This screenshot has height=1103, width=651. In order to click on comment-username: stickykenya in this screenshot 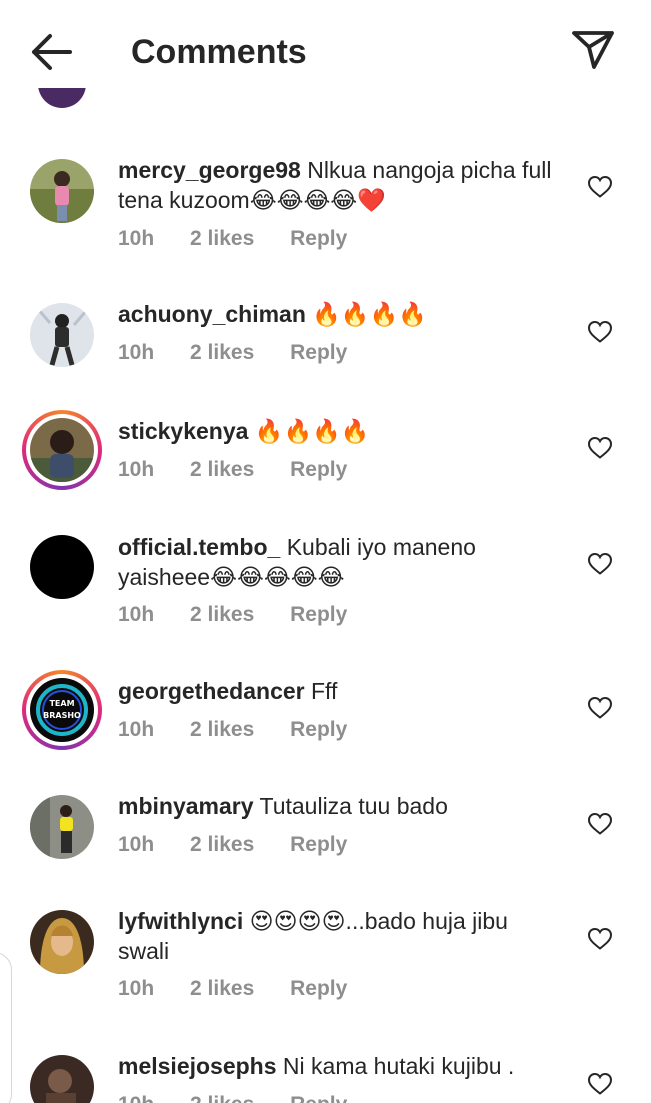, I will do `click(183, 431)`.